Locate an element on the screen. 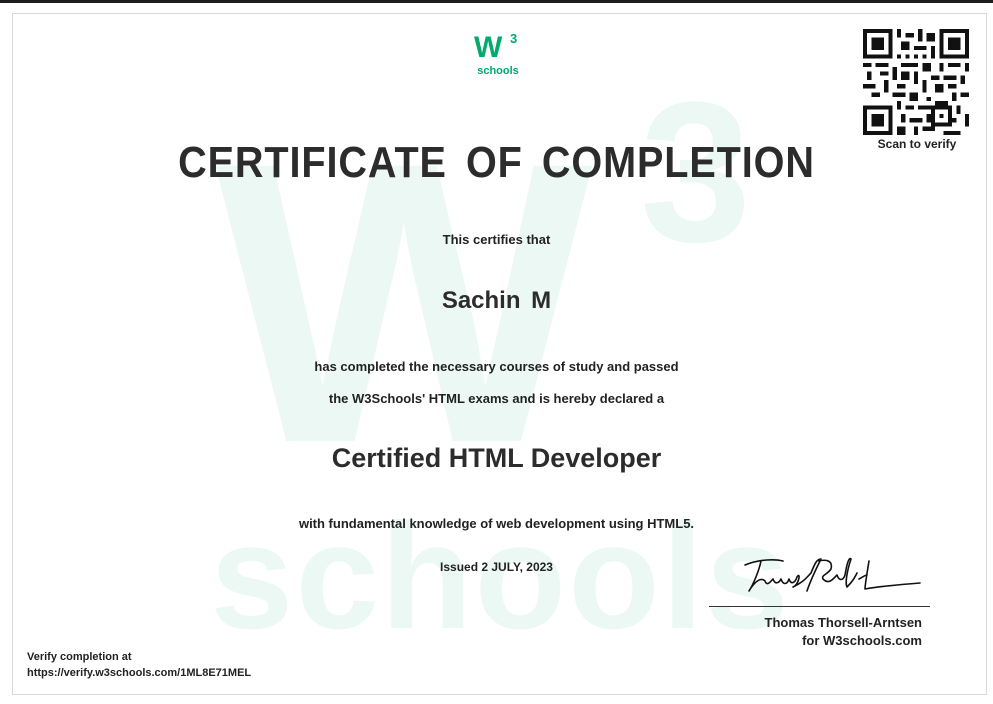  certificate-title: CERTIFICATE OF COMPLETION is located at coordinates (496, 162).